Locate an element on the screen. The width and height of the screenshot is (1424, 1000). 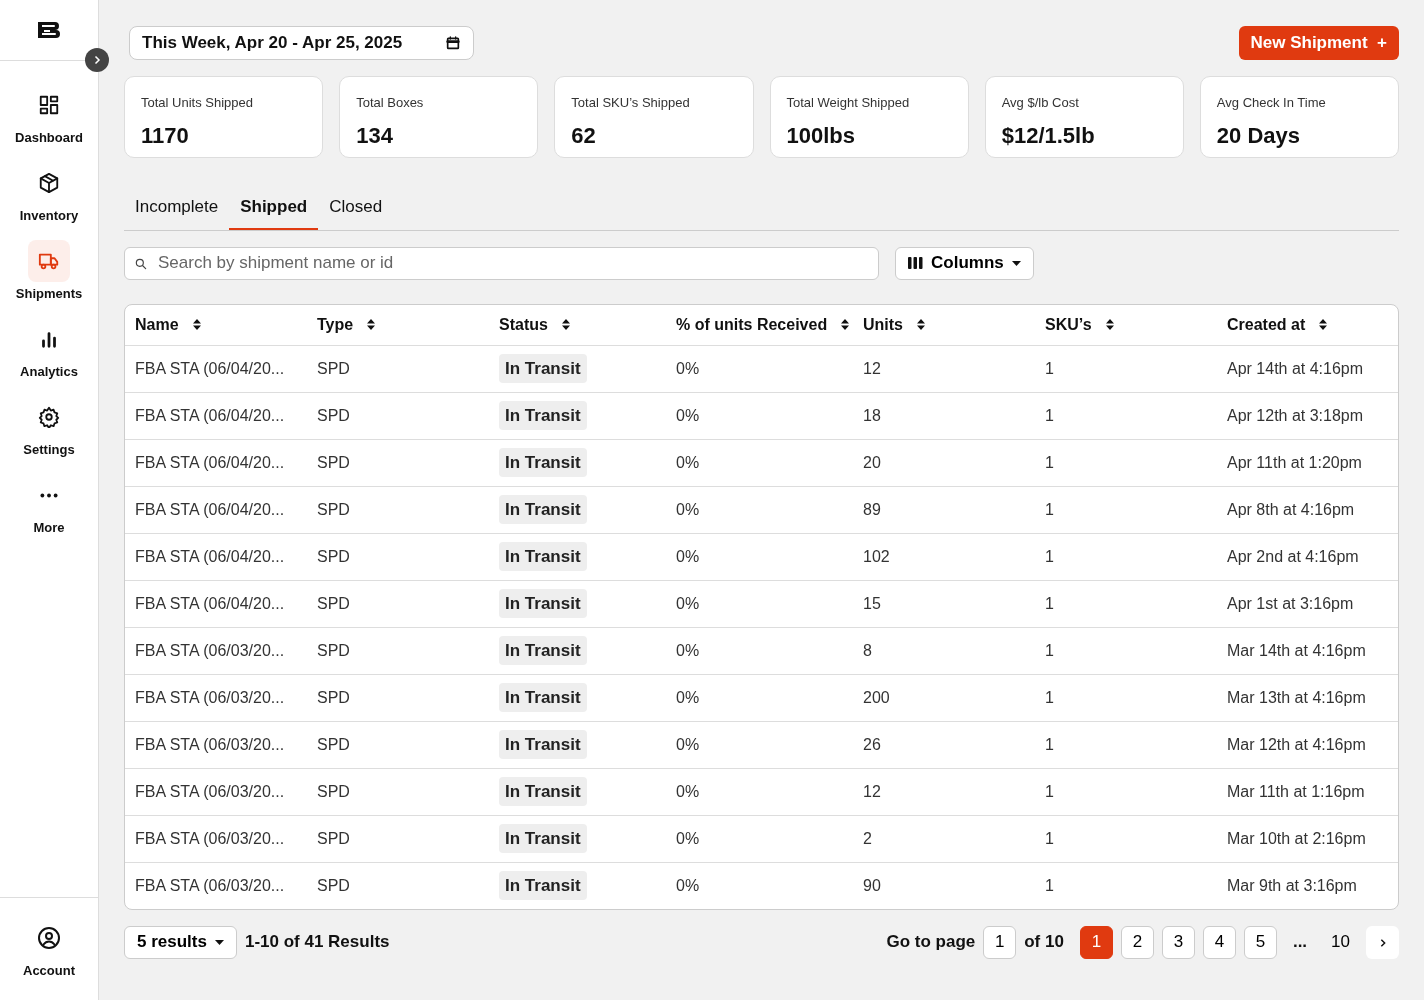
stat-label: Avg Check In Time is located at coordinates (1271, 103).